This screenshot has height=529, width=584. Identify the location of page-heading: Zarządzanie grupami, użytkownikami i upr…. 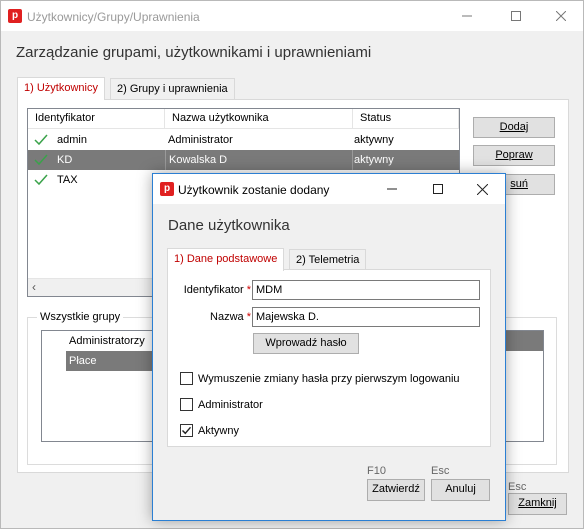
(194, 52).